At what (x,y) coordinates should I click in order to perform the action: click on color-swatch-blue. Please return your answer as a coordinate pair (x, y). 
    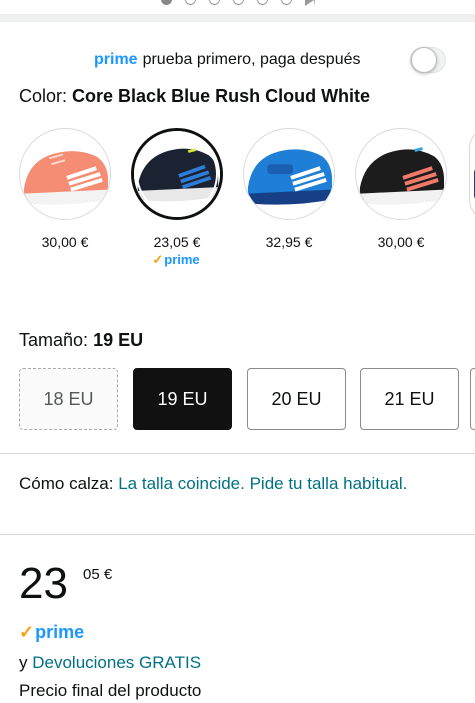
    Looking at the image, I should click on (289, 174).